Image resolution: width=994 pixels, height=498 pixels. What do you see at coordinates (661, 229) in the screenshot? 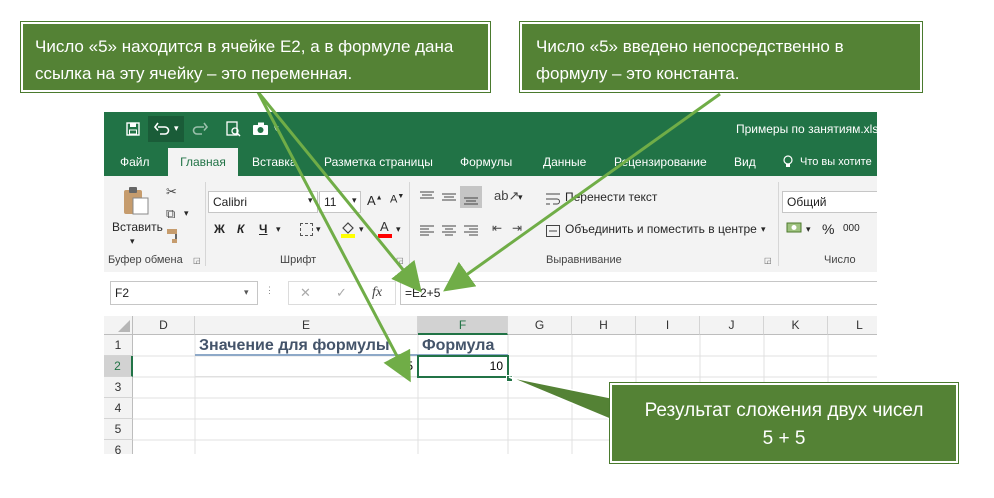
I see `merge-center-button: Объединить и поместить в центре` at bounding box center [661, 229].